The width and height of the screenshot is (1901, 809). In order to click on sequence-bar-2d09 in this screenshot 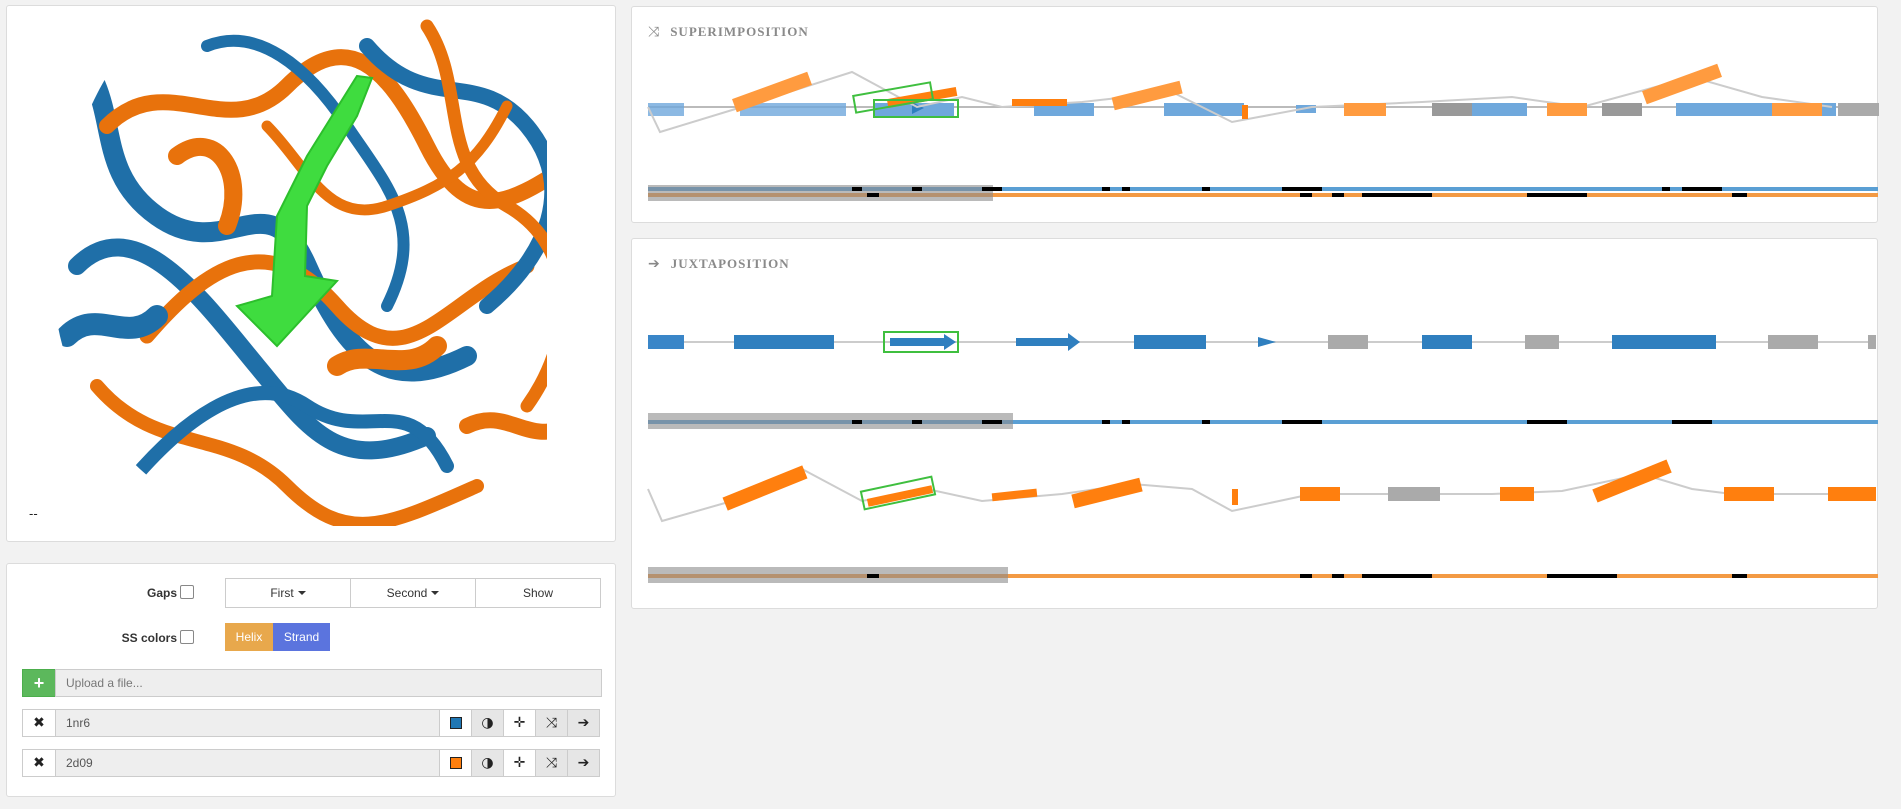, I will do `click(1263, 575)`.